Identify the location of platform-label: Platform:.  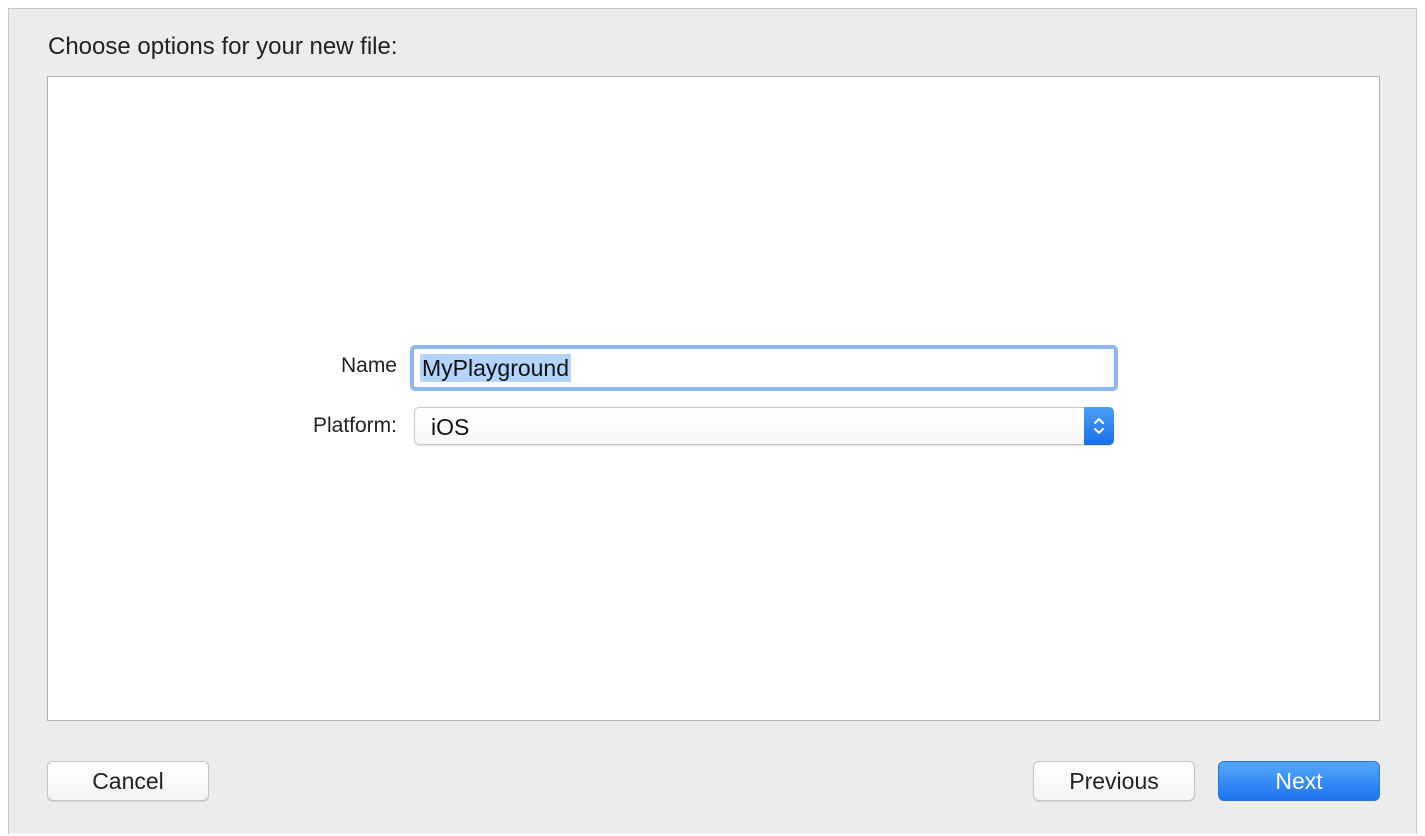
(354, 425).